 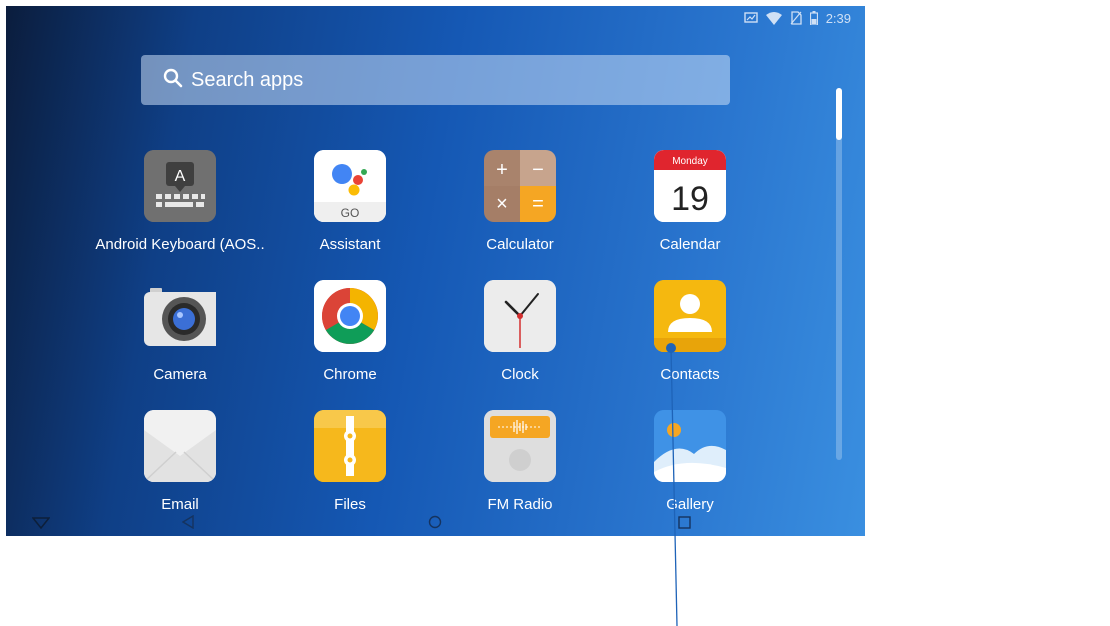 I want to click on app-label: Camera, so click(x=180, y=374).